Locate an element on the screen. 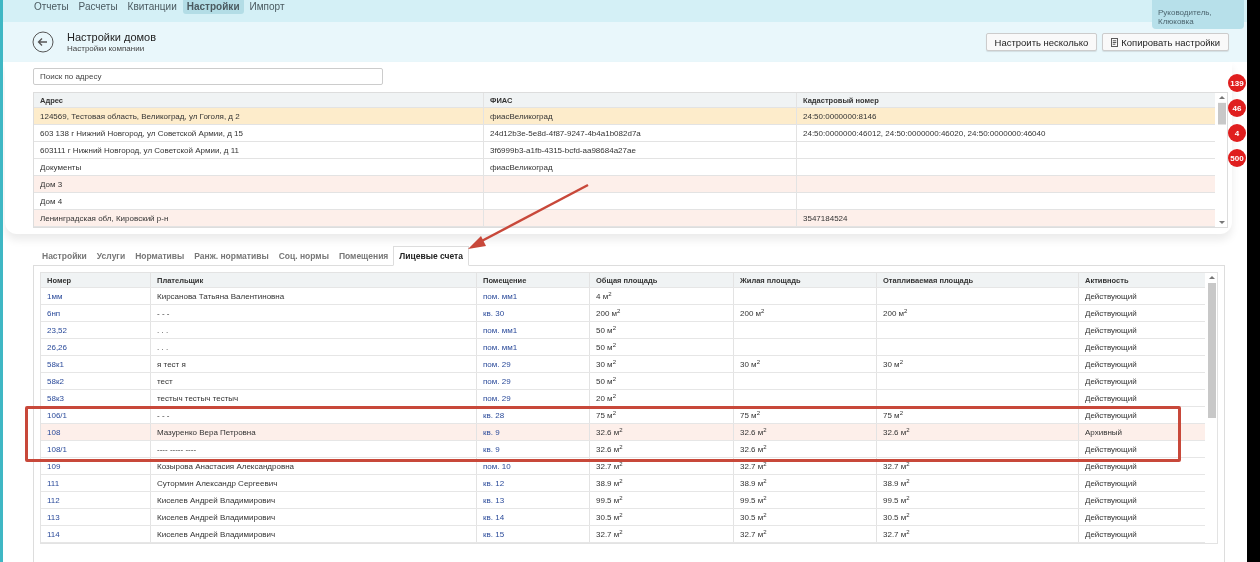 The image size is (1260, 562). nav-tab: Настройки is located at coordinates (213, 7).